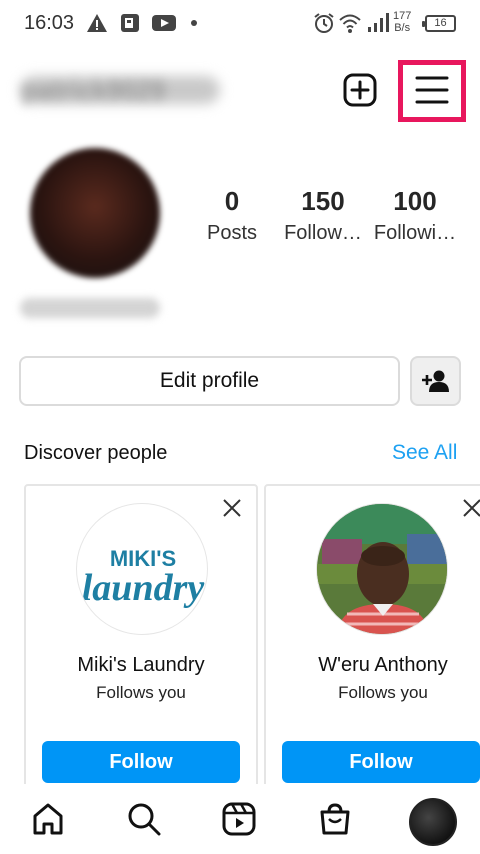 The height and width of the screenshot is (854, 480). Describe the element at coordinates (194, 23) in the screenshot. I see `dot-icon` at that location.